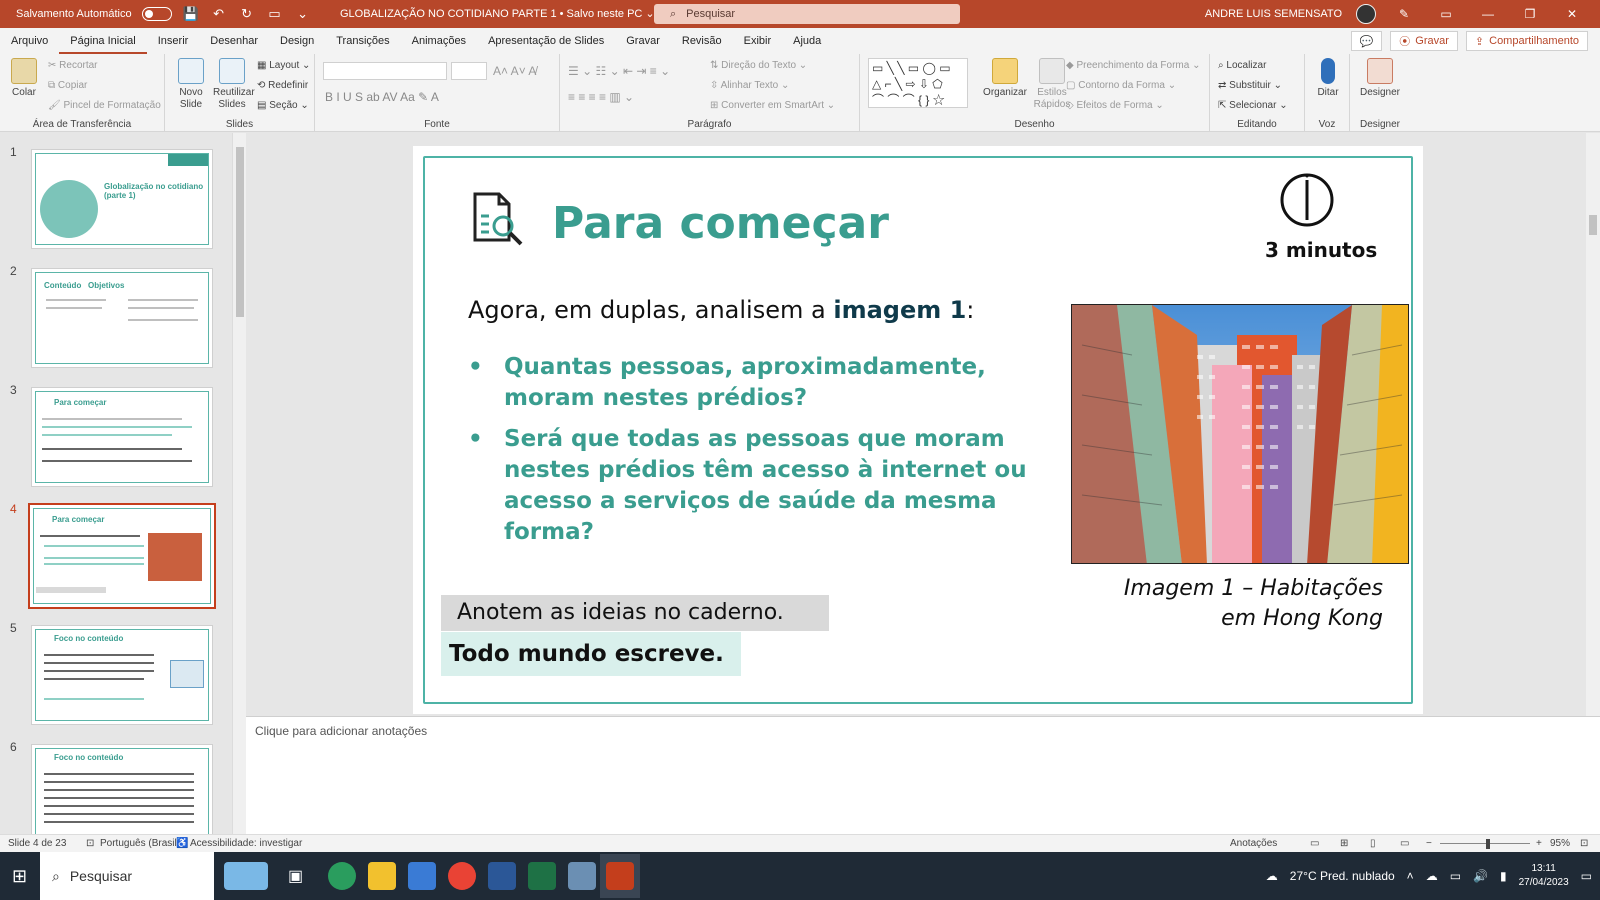 The height and width of the screenshot is (900, 1600). What do you see at coordinates (73, 65) in the screenshot?
I see `cut-button: ✂ Recortar` at bounding box center [73, 65].